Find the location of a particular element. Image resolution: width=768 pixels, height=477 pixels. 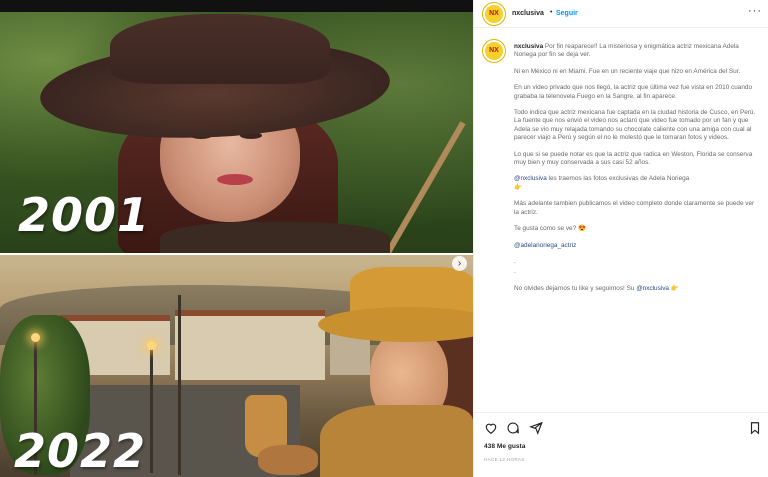

coat-2022 is located at coordinates (396, 441).